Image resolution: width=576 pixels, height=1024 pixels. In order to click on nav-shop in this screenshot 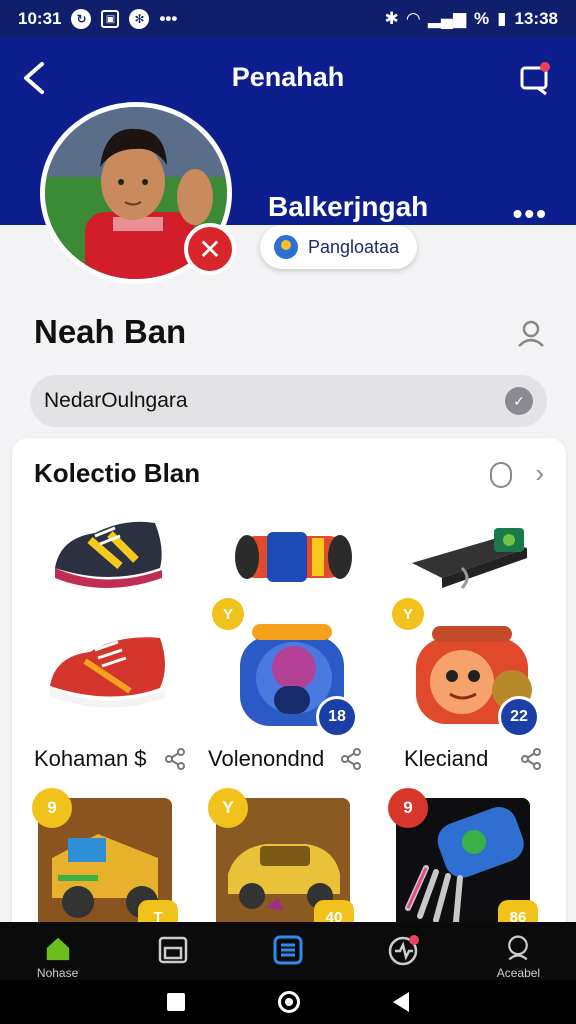, I will do `click(172, 951)`.